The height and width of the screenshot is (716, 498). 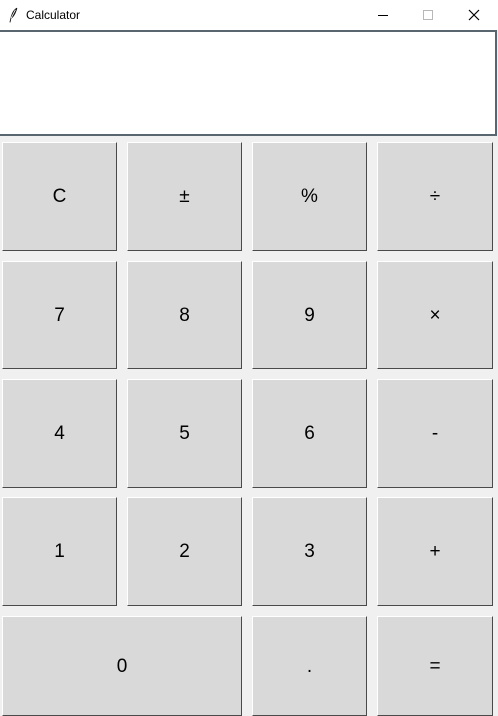 I want to click on maximize-icon, so click(x=428, y=15).